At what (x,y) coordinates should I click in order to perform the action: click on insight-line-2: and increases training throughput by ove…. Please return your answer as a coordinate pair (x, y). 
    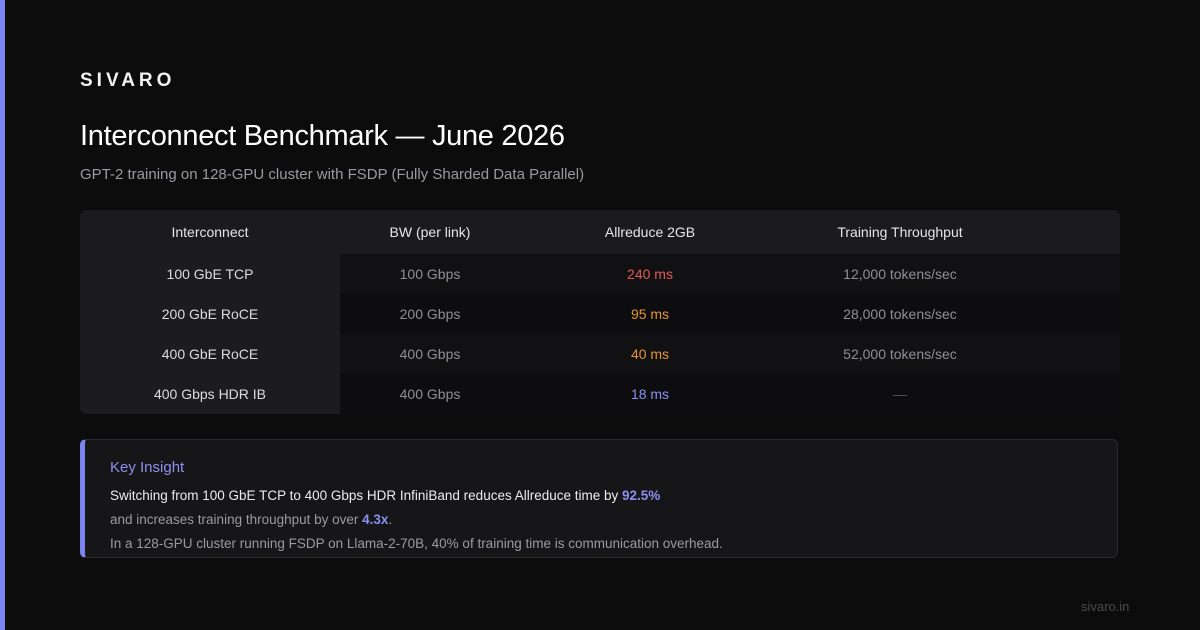
    Looking at the image, I should click on (251, 519).